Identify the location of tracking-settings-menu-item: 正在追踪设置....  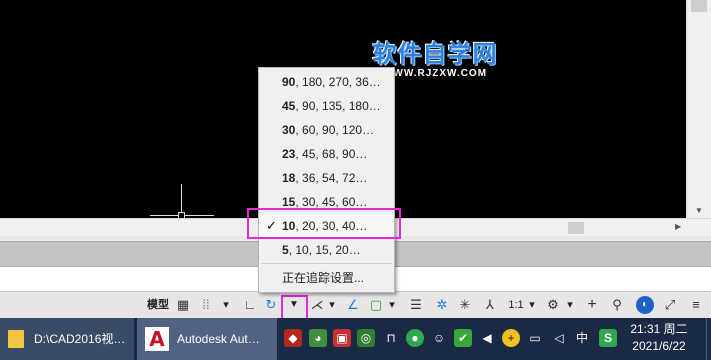
(326, 278).